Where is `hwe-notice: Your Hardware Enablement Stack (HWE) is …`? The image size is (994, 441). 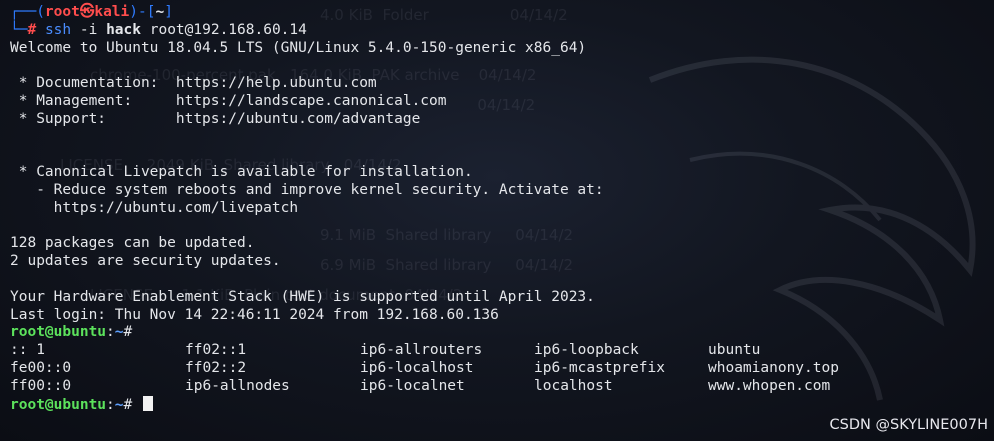
hwe-notice: Your Hardware Enablement Stack (HWE) is … is located at coordinates (302, 296).